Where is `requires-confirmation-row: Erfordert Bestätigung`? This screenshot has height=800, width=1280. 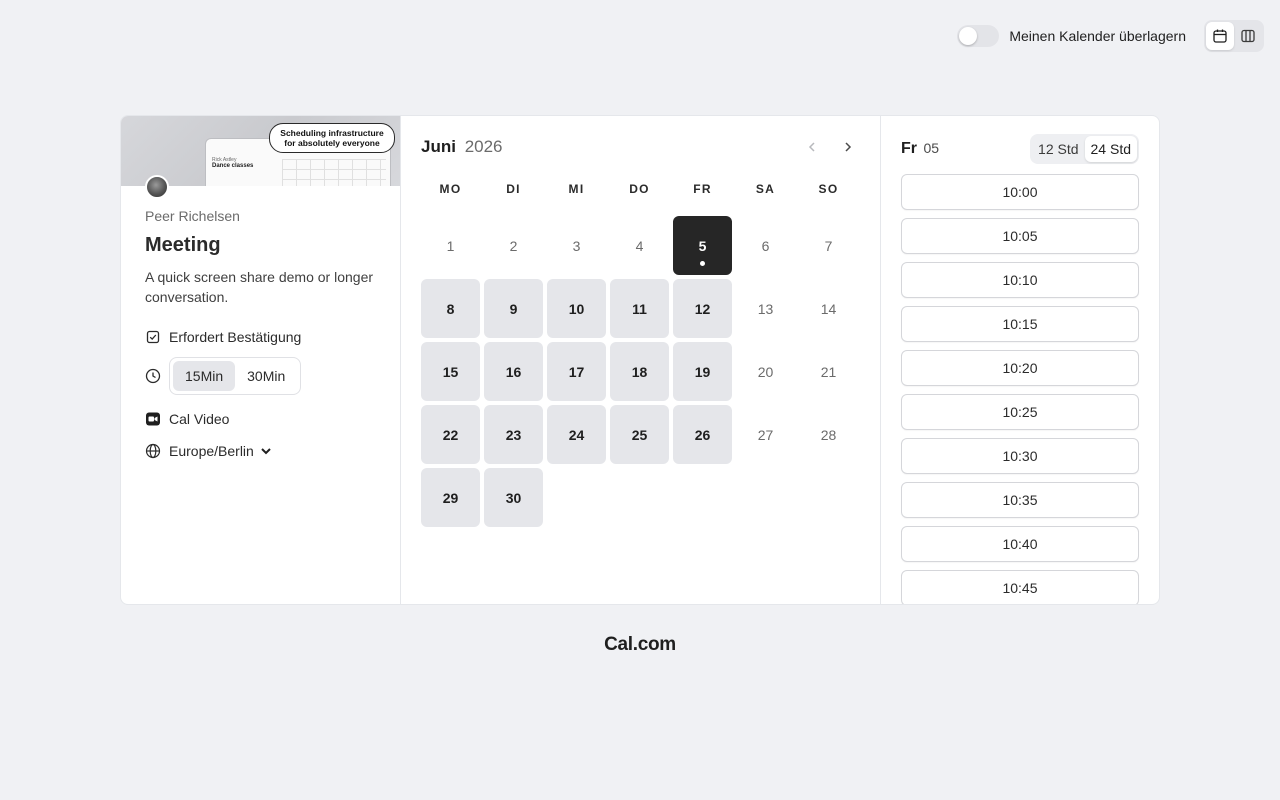
requires-confirmation-row: Erfordert Bestätigung is located at coordinates (260, 337).